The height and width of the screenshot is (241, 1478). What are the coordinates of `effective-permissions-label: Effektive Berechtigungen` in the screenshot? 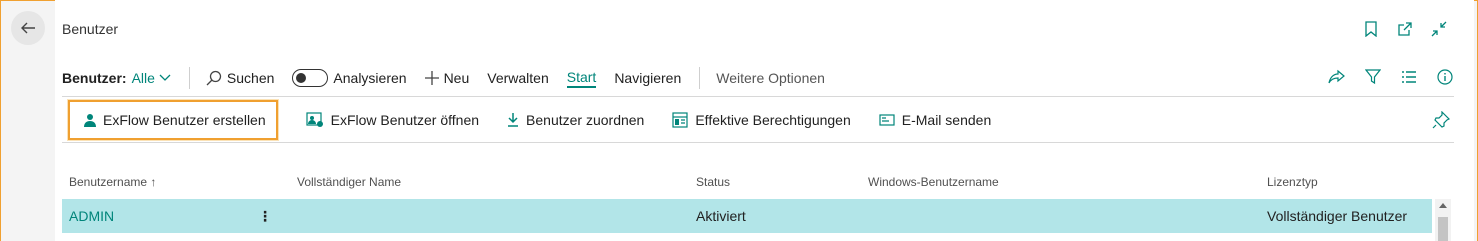 It's located at (773, 120).